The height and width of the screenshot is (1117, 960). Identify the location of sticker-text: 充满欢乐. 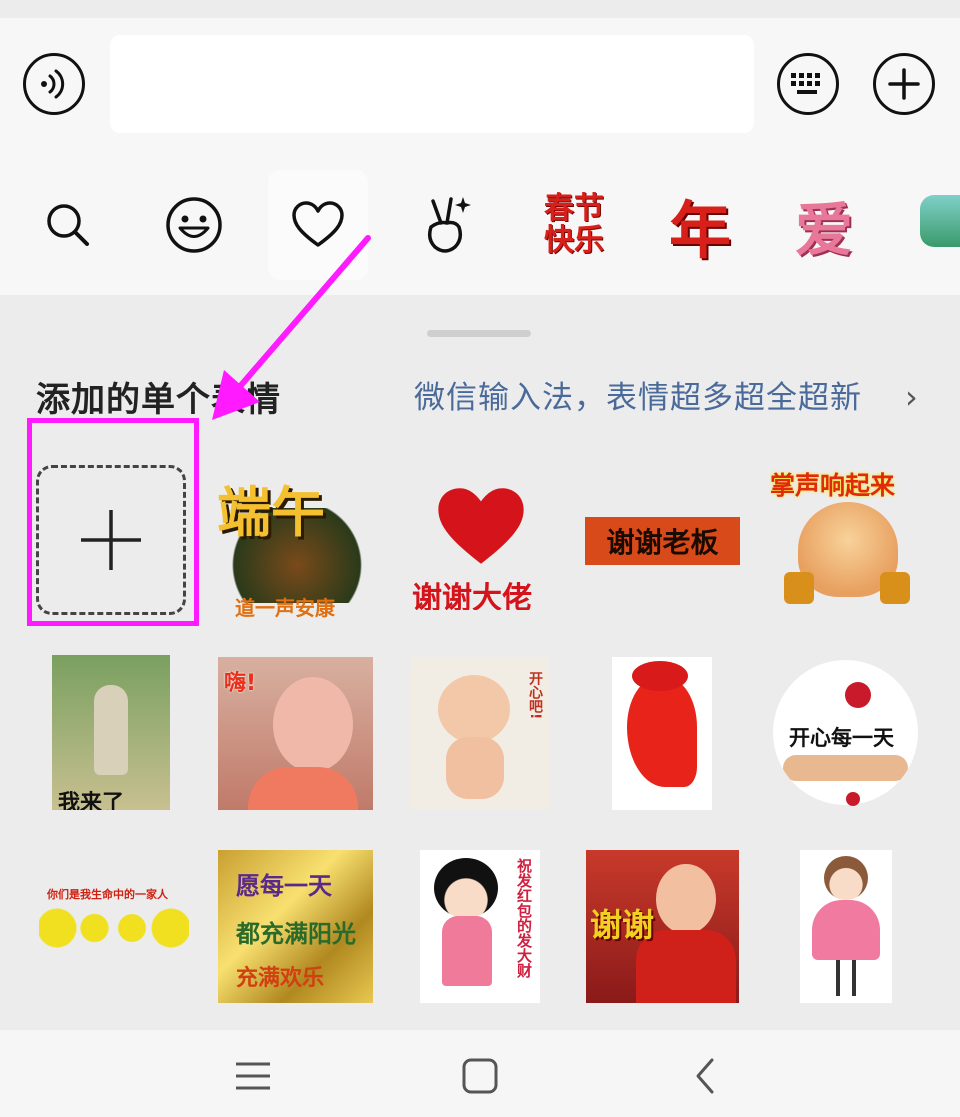
(280, 978).